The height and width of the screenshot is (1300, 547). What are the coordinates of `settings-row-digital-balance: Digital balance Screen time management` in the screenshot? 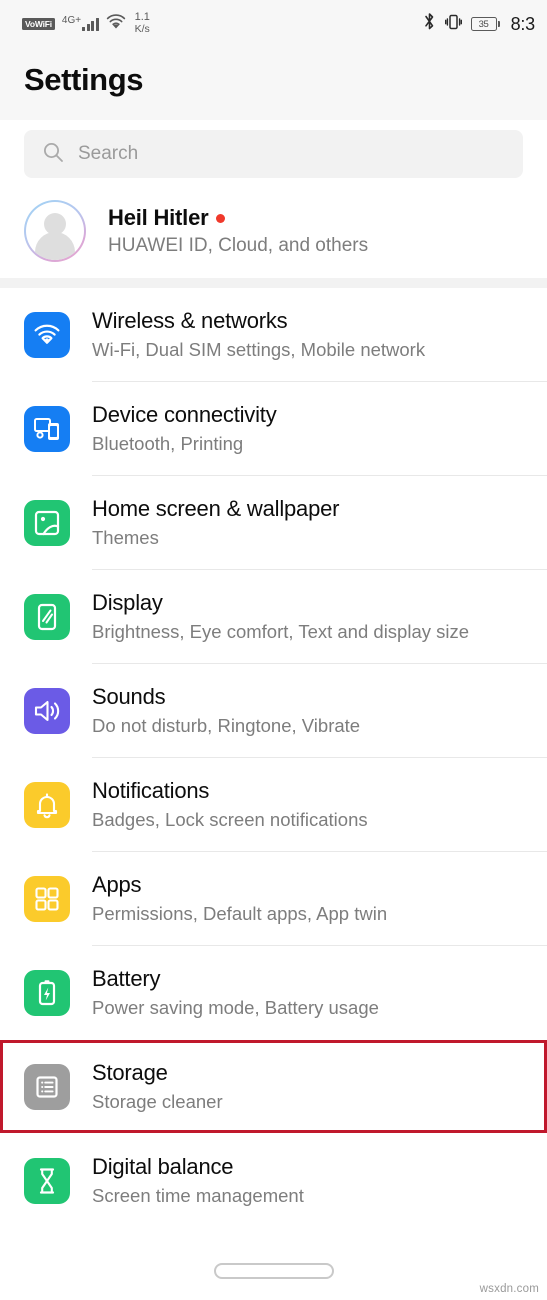 It's located at (273, 1180).